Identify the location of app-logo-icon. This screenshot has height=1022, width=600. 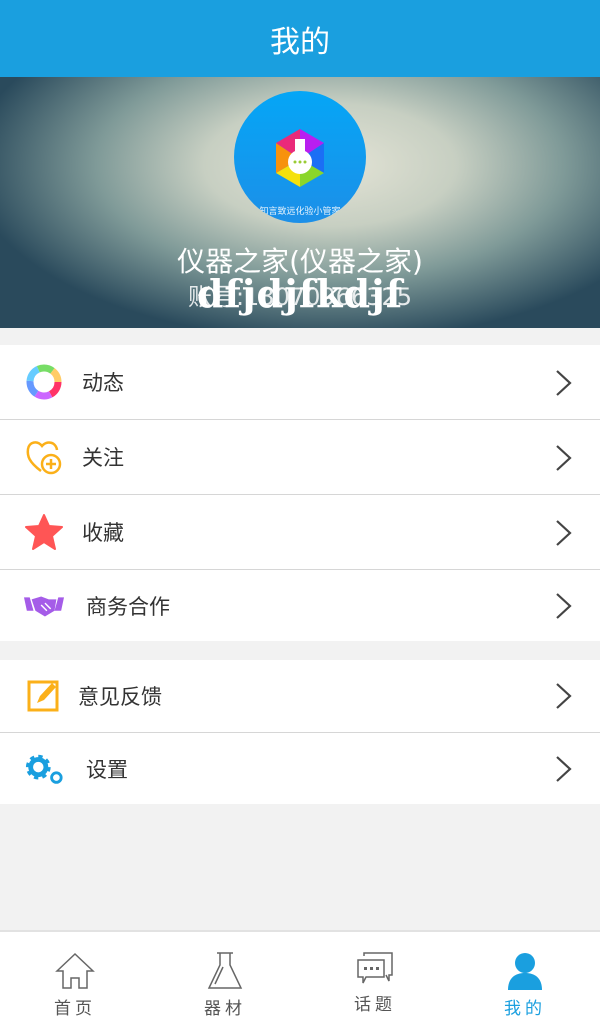
(300, 158).